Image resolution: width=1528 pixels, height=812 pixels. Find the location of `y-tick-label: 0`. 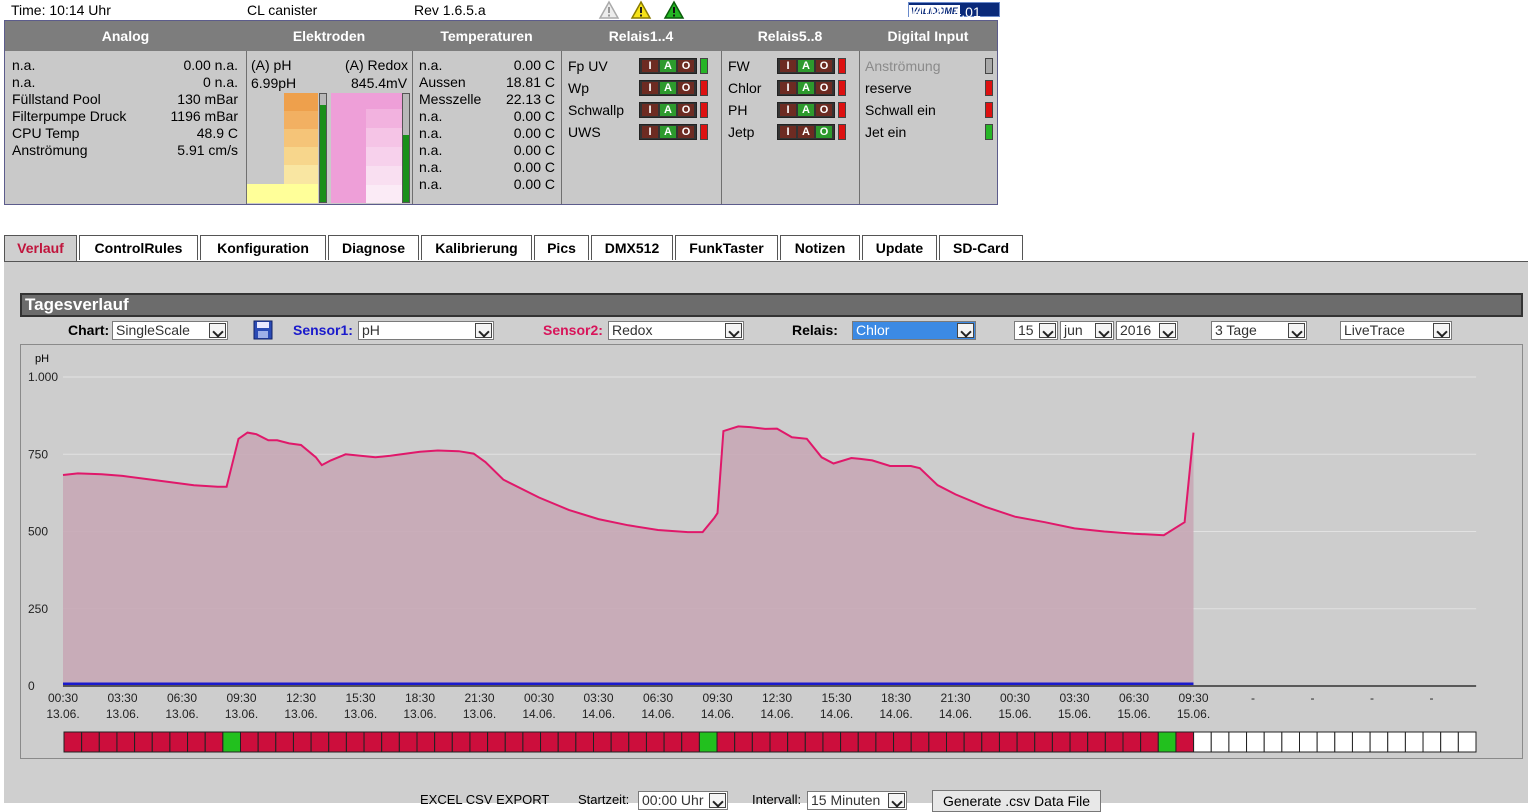

y-tick-label: 0 is located at coordinates (31, 686).